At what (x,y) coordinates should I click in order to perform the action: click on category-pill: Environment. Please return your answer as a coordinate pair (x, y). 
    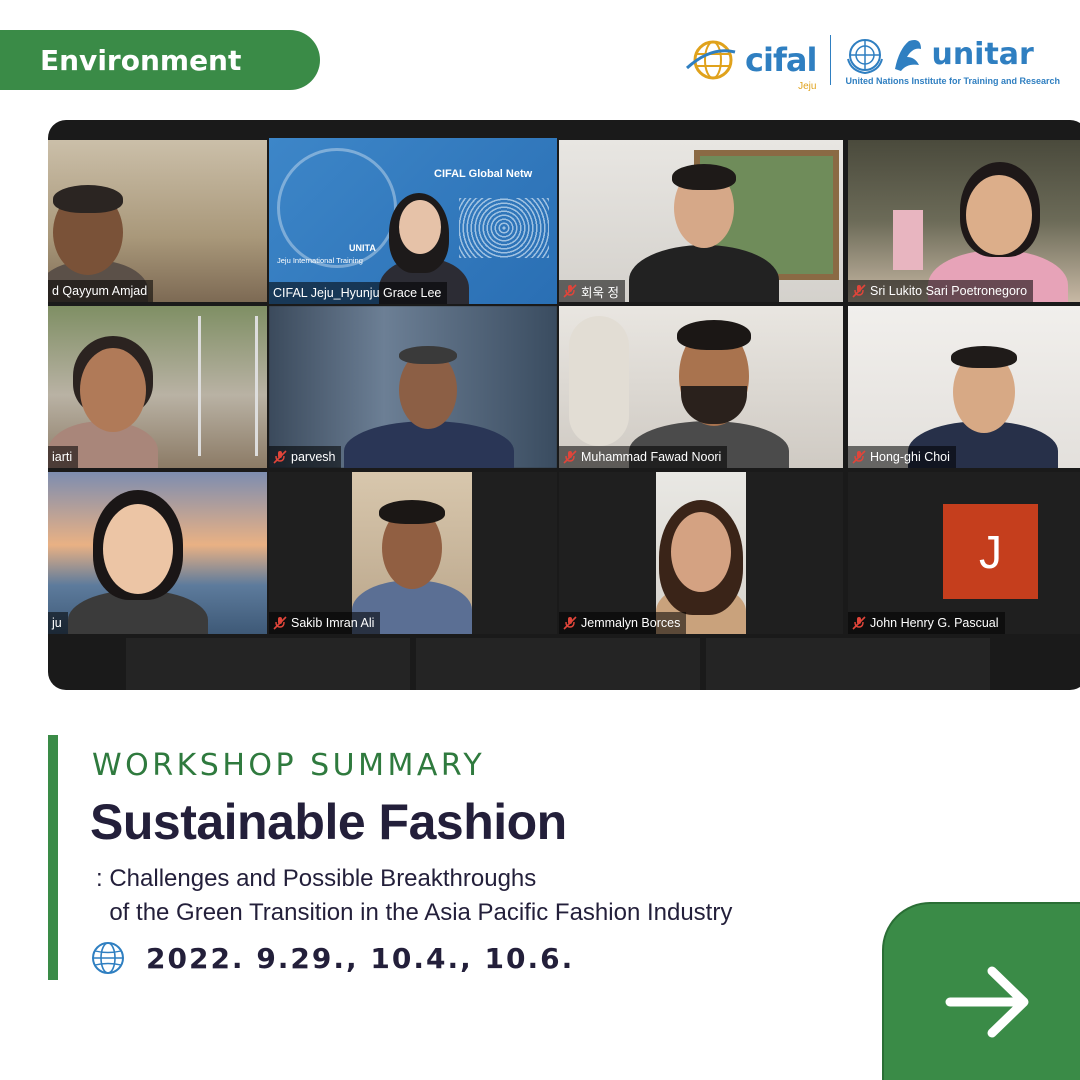
    Looking at the image, I should click on (160, 60).